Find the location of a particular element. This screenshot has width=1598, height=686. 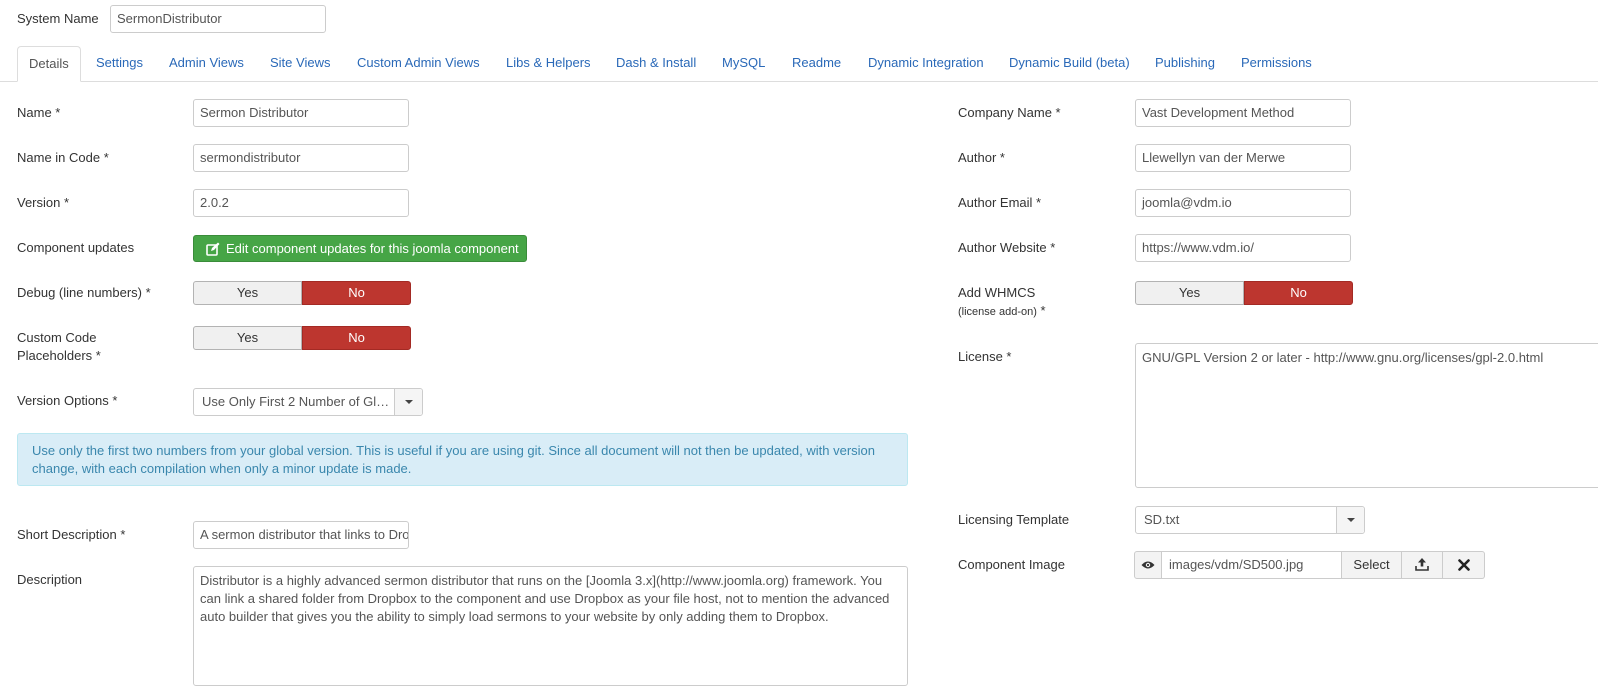

system-name-label: System Name is located at coordinates (58, 18).